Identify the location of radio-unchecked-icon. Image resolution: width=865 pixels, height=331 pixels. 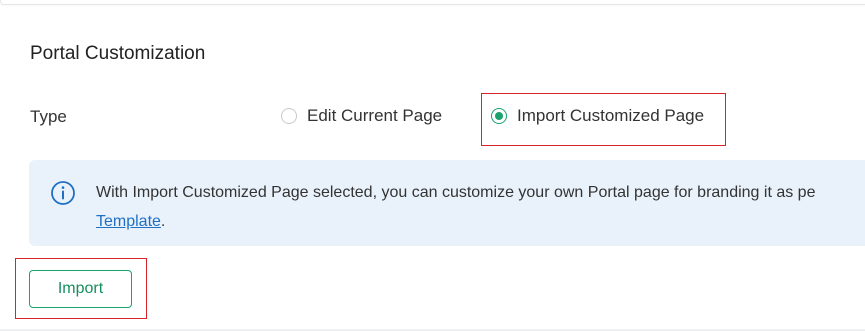
(289, 116).